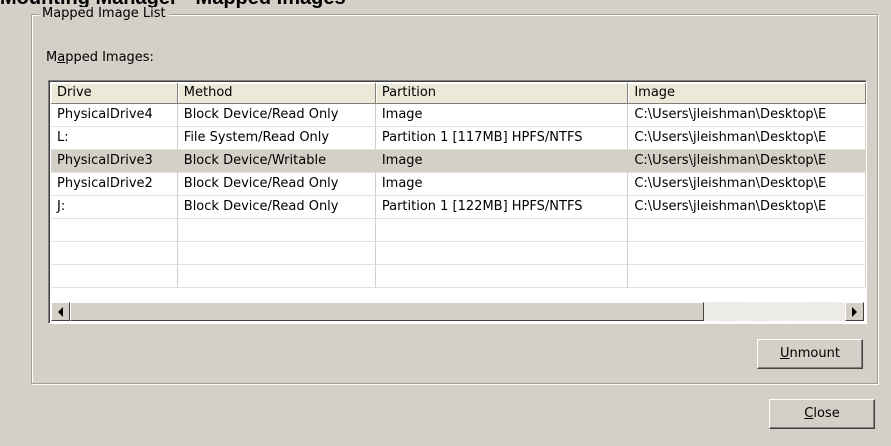 The width and height of the screenshot is (891, 446). I want to click on right-arrow-icon, so click(854, 311).